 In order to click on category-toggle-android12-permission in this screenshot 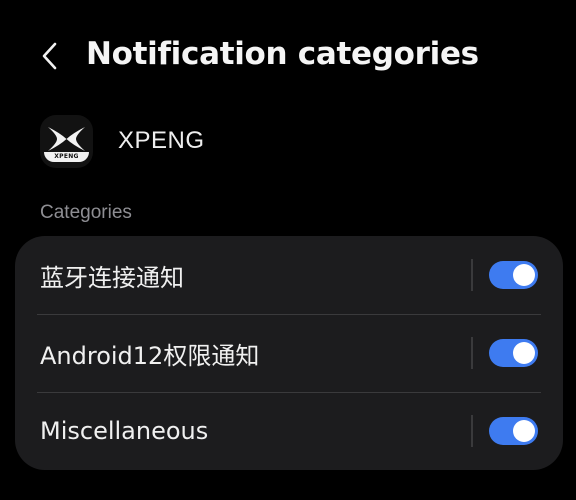, I will do `click(513, 353)`.